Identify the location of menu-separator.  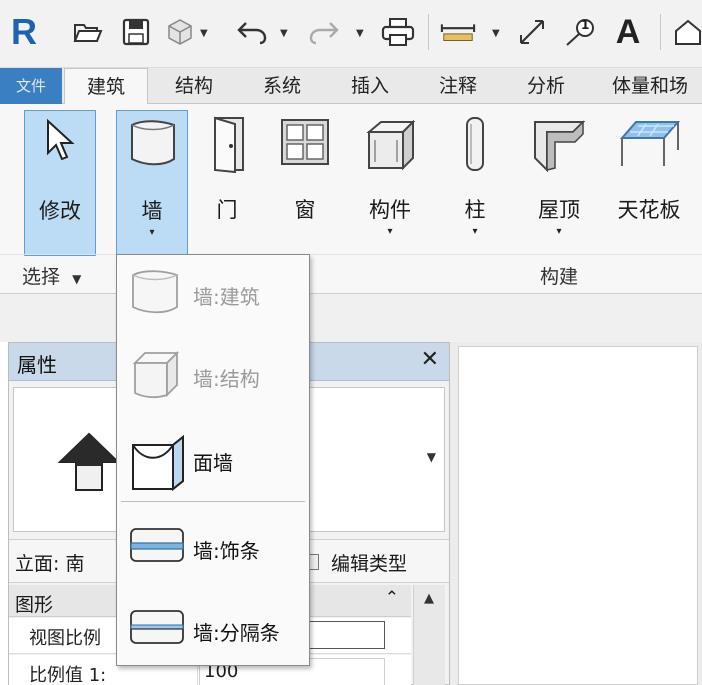
(213, 501).